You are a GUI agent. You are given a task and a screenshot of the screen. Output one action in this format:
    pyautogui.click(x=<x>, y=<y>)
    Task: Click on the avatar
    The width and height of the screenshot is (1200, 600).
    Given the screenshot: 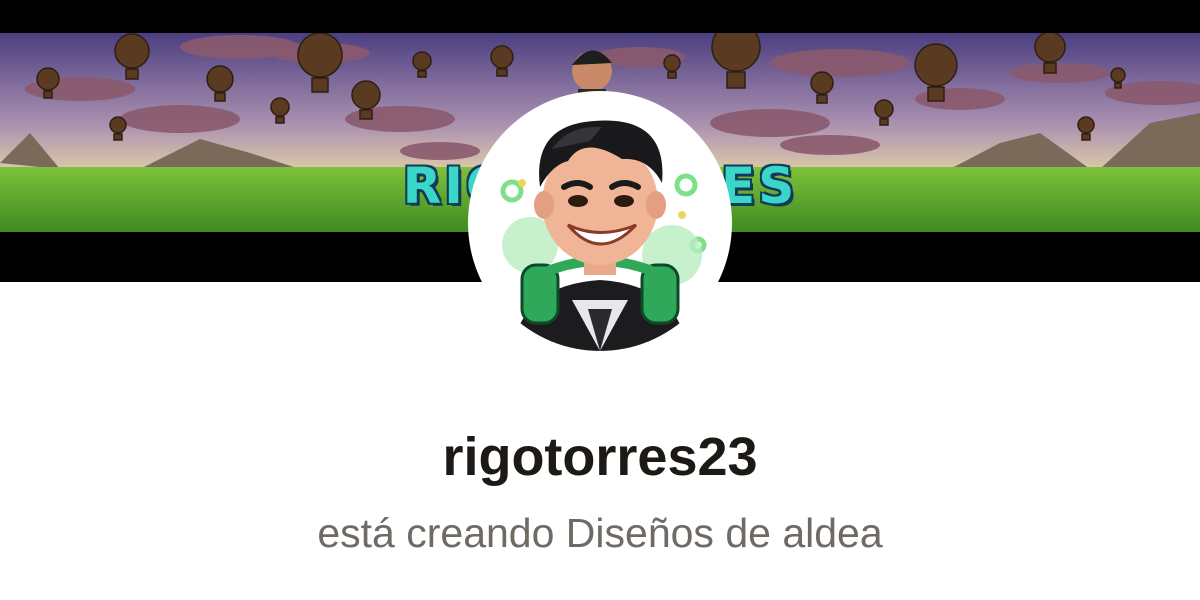 What is the action you would take?
    pyautogui.click(x=600, y=223)
    